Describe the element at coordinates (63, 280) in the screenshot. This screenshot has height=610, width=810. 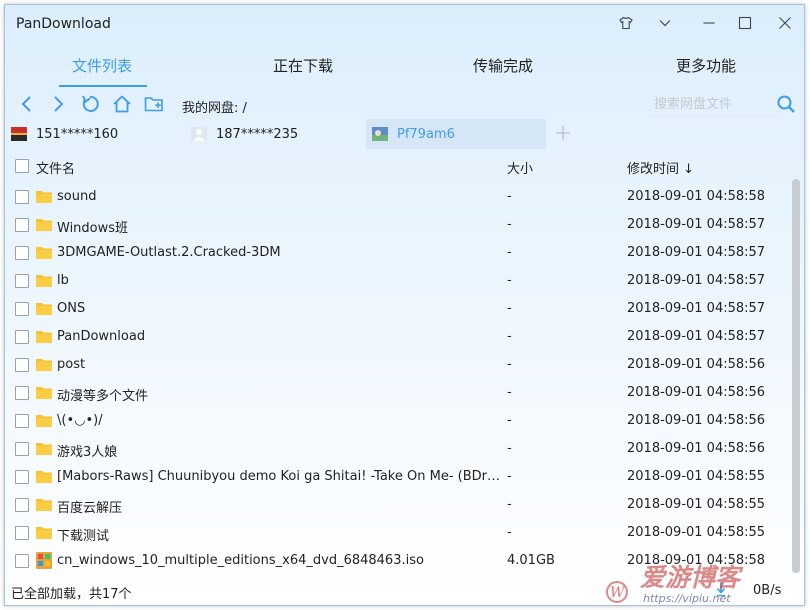
I see `file-name: lb` at that location.